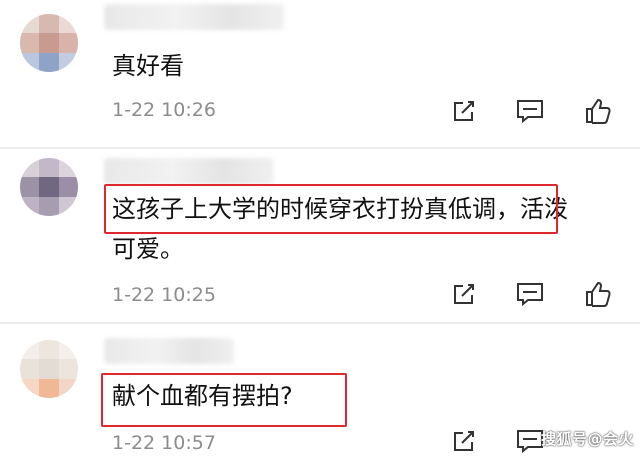 The image size is (640, 456). Describe the element at coordinates (587, 439) in the screenshot. I see `watermark: 搜狐号@会火` at that location.